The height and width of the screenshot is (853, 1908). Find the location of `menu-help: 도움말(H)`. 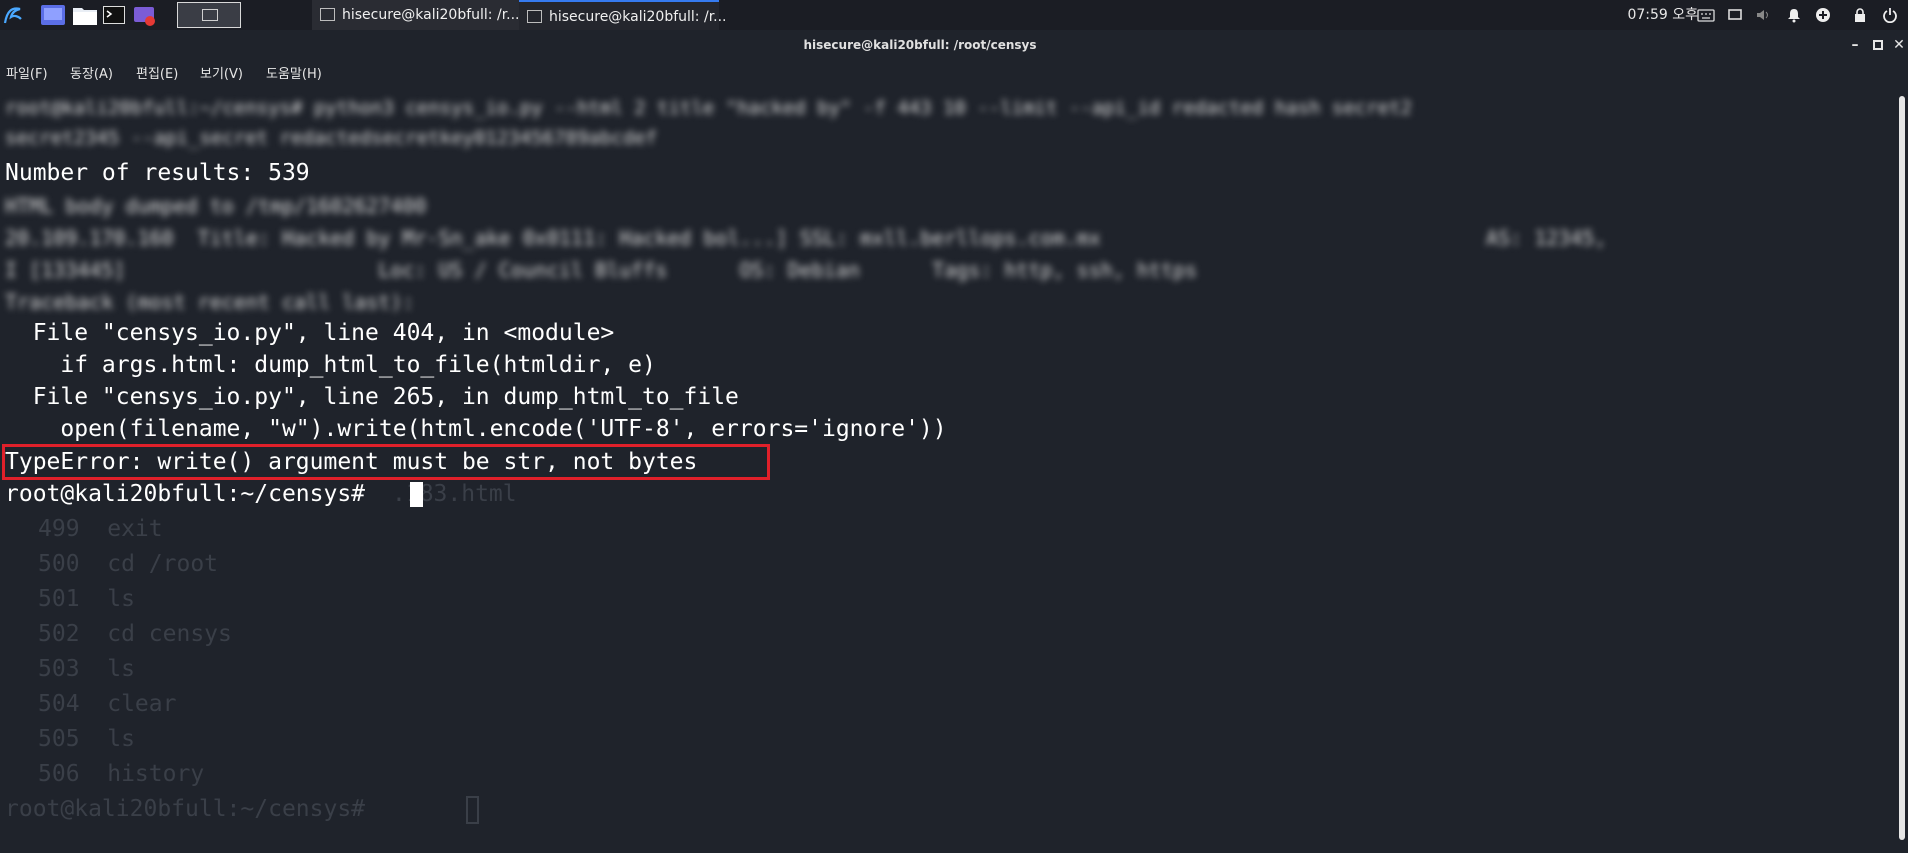

menu-help: 도움말(H) is located at coordinates (294, 72).